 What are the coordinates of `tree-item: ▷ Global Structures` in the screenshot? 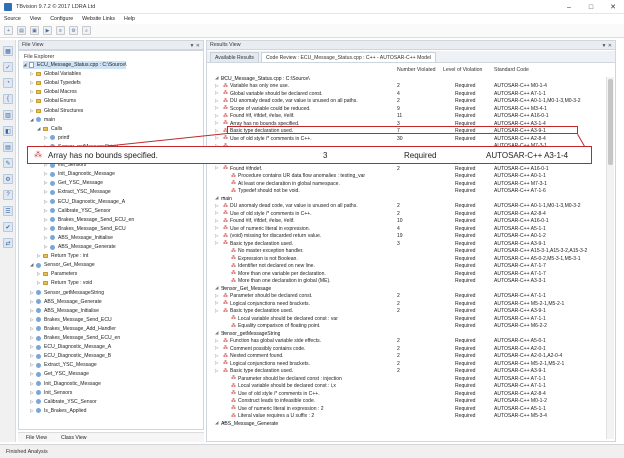 It's located at (56, 111).